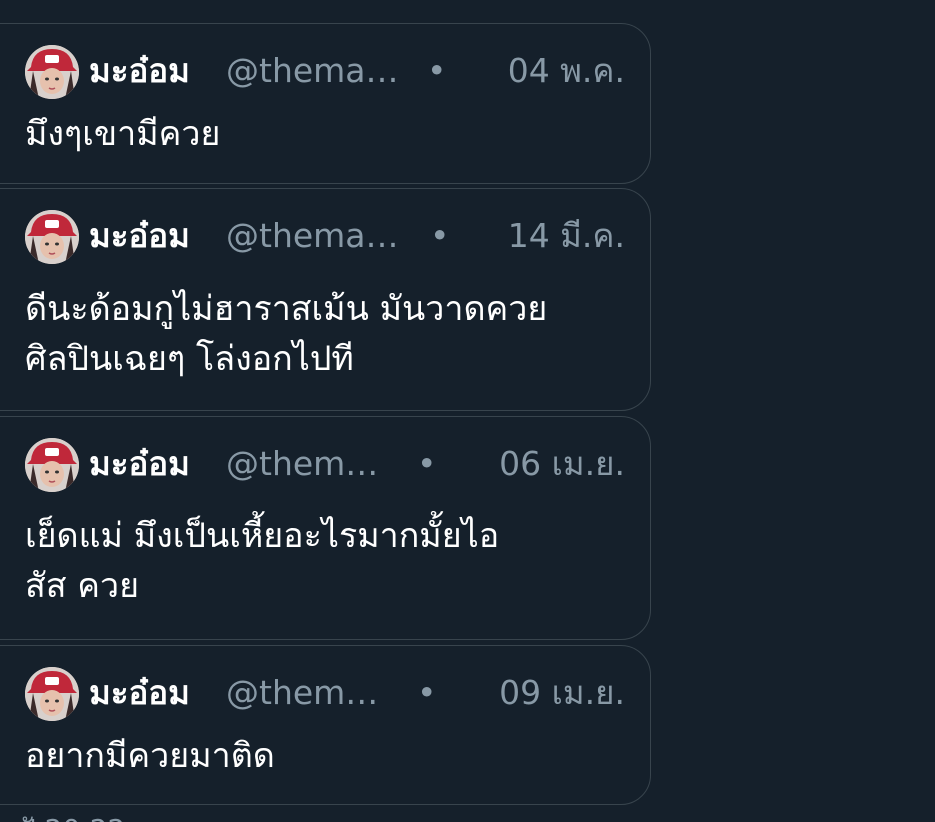  I want to click on tweet-header: มะอ๋อม @them… • 06 เม.ย., so click(325, 465).